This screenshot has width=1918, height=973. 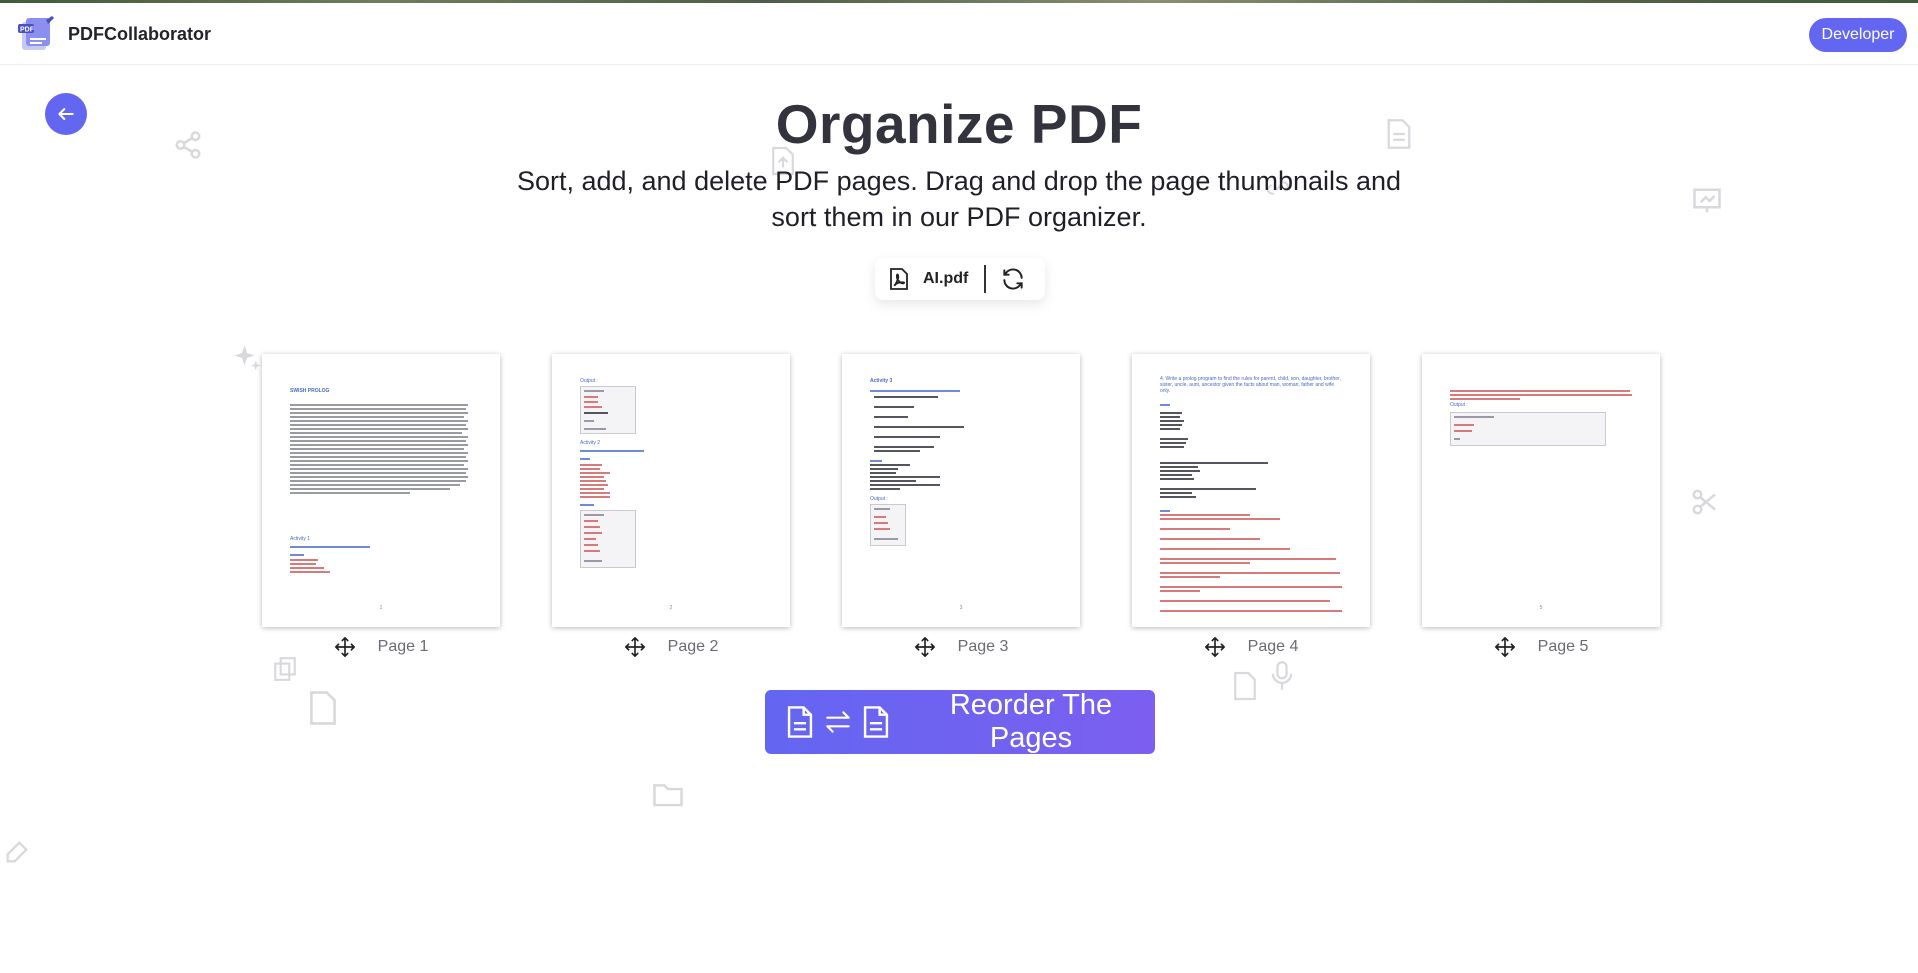 What do you see at coordinates (403, 646) in the screenshot?
I see `page-label: Page 1` at bounding box center [403, 646].